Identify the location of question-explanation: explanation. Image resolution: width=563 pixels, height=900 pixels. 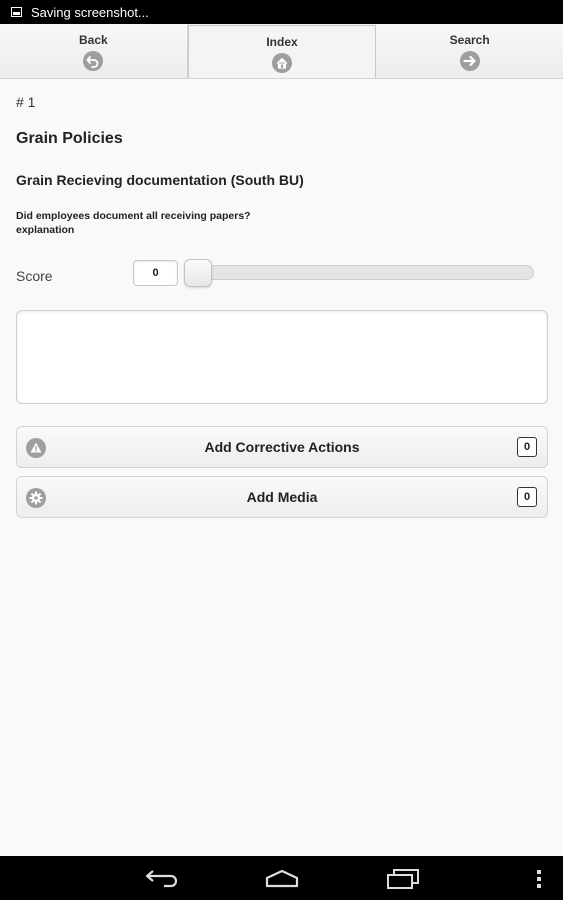
(45, 230).